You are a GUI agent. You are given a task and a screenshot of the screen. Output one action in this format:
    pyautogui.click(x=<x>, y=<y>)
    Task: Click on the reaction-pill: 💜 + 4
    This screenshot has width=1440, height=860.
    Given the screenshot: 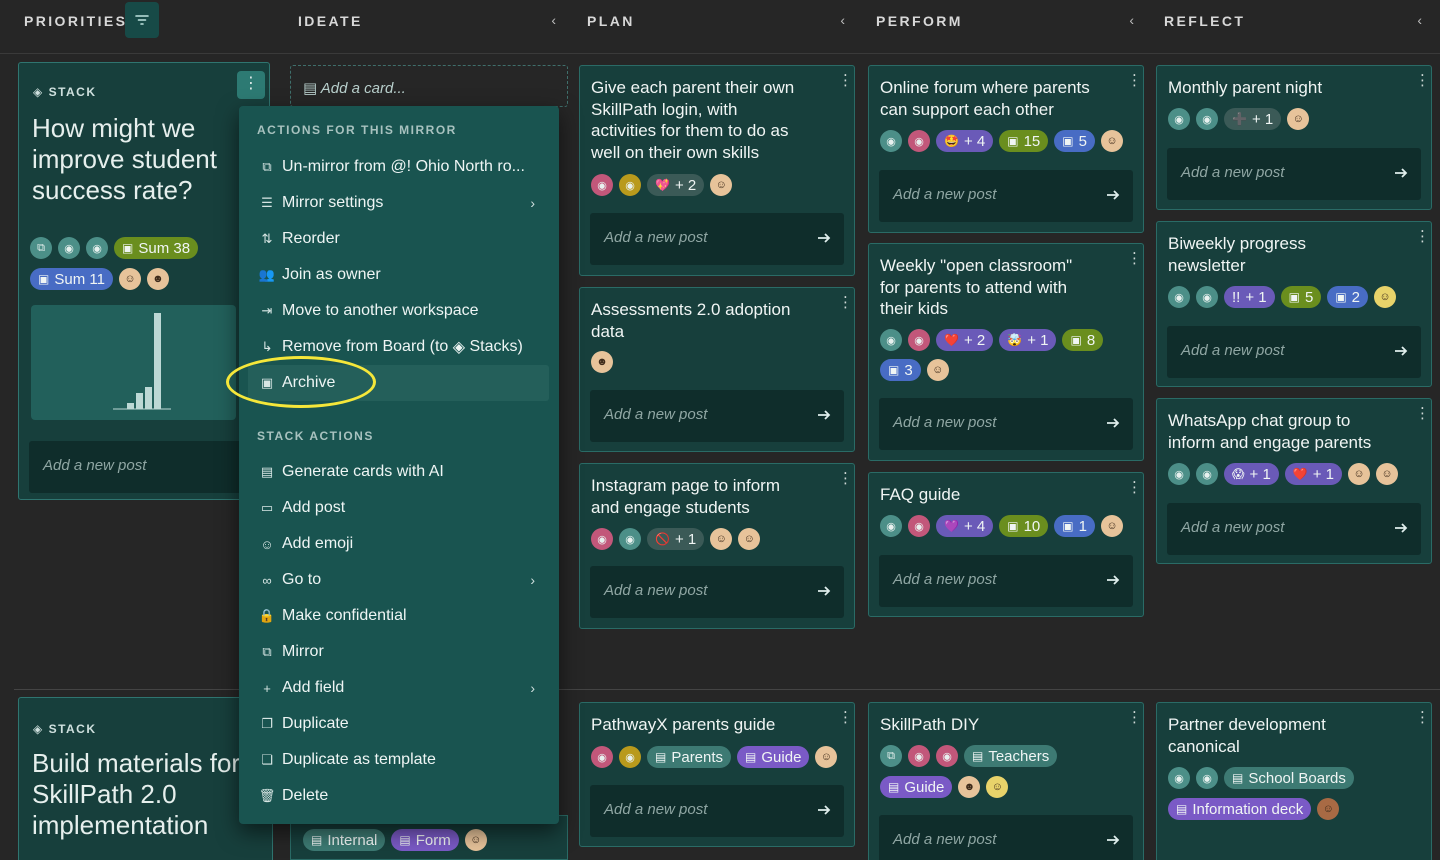 What is the action you would take?
    pyautogui.click(x=965, y=526)
    